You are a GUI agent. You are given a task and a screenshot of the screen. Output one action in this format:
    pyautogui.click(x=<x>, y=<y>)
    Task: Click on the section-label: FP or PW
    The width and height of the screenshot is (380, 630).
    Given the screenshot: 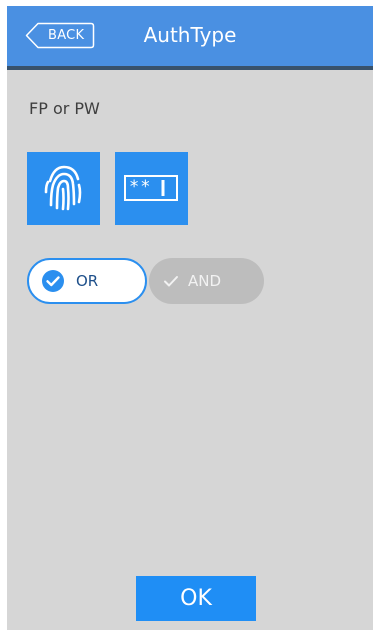 What is the action you would take?
    pyautogui.click(x=64, y=108)
    